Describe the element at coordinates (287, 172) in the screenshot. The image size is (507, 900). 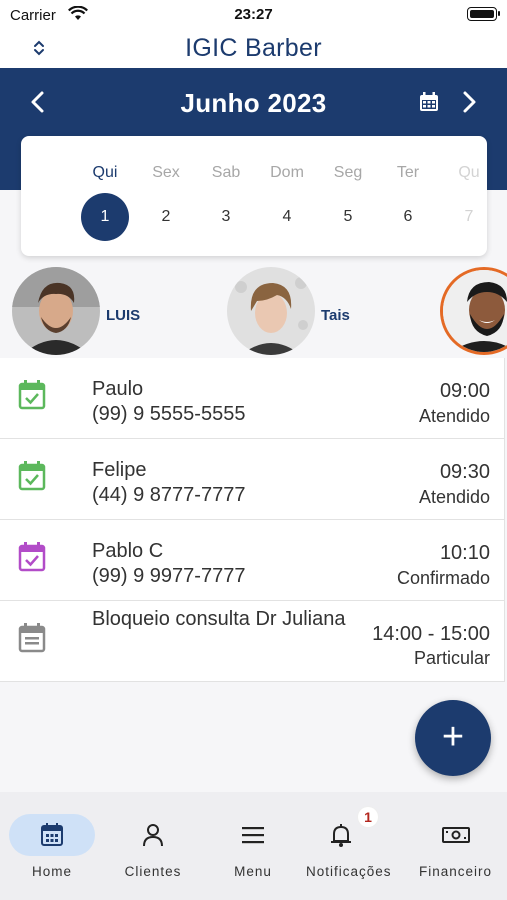
I see `day-name: Dom` at that location.